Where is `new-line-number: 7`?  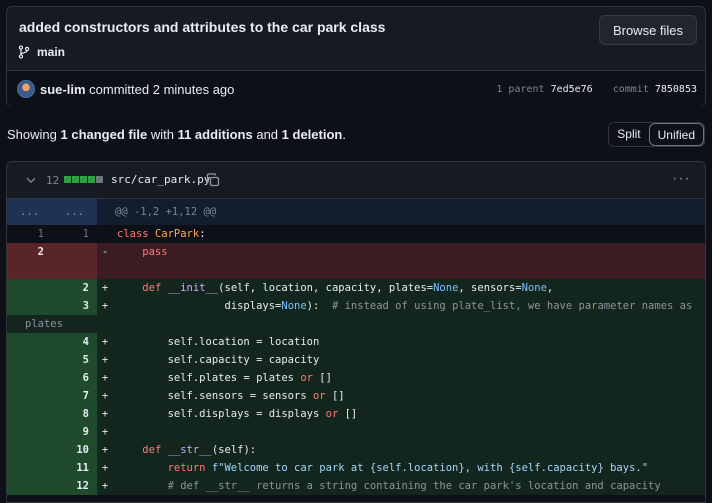
new-line-number: 7 is located at coordinates (74, 396).